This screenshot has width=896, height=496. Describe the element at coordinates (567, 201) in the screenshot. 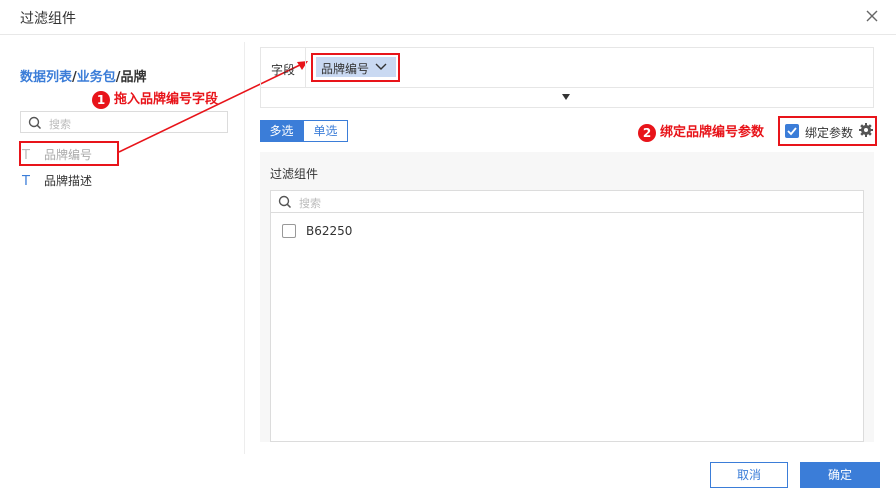

I see `option-search-input: 搜索` at that location.